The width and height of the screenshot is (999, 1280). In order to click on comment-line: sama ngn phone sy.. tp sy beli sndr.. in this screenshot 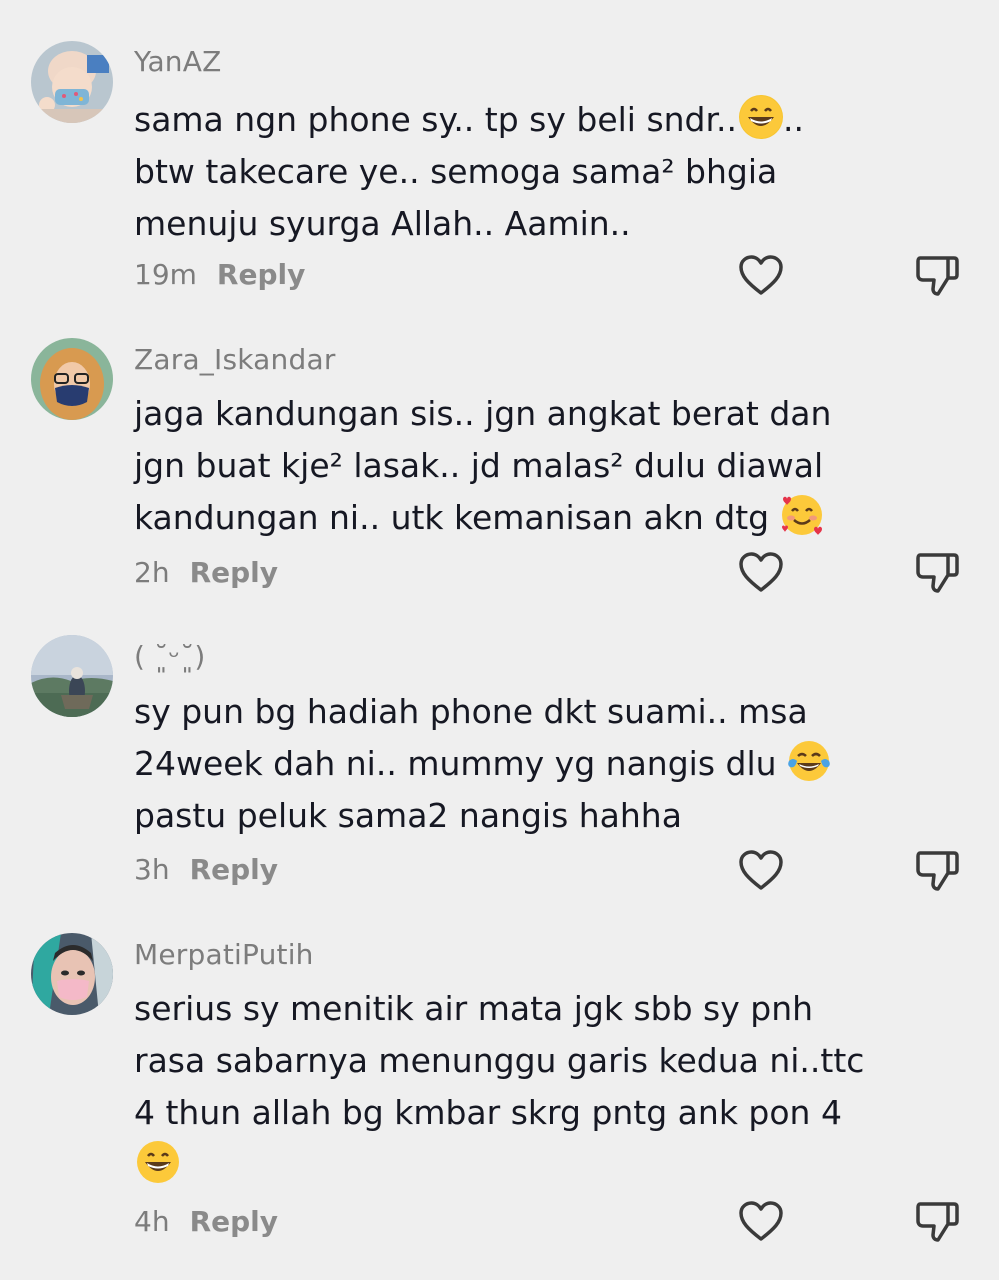, I will do `click(436, 119)`.